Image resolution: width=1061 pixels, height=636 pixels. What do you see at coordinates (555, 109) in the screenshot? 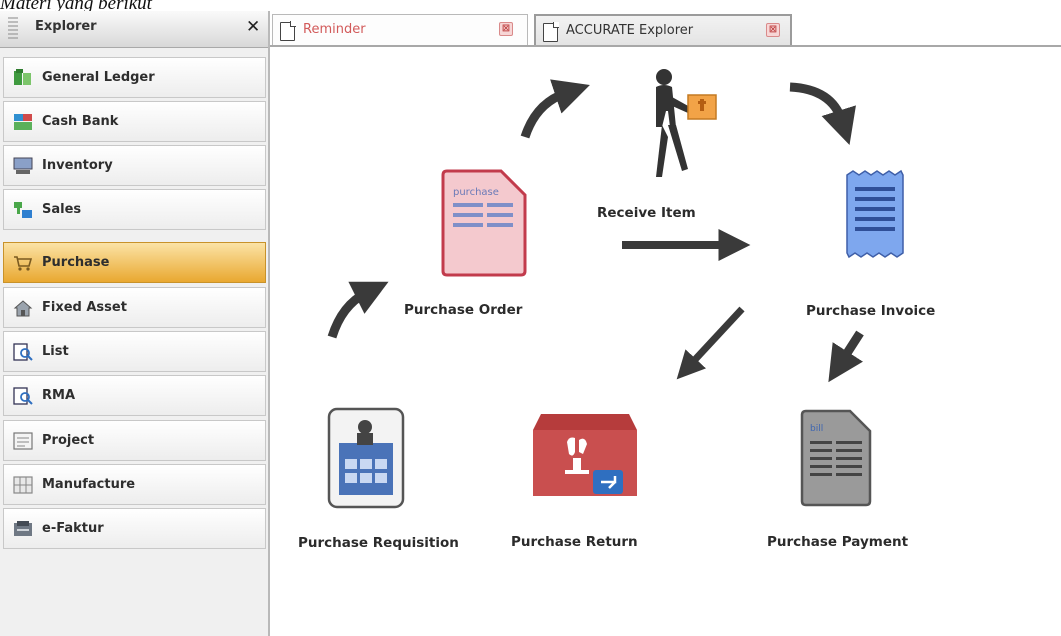
I see `arrow-order-to-receive` at bounding box center [555, 109].